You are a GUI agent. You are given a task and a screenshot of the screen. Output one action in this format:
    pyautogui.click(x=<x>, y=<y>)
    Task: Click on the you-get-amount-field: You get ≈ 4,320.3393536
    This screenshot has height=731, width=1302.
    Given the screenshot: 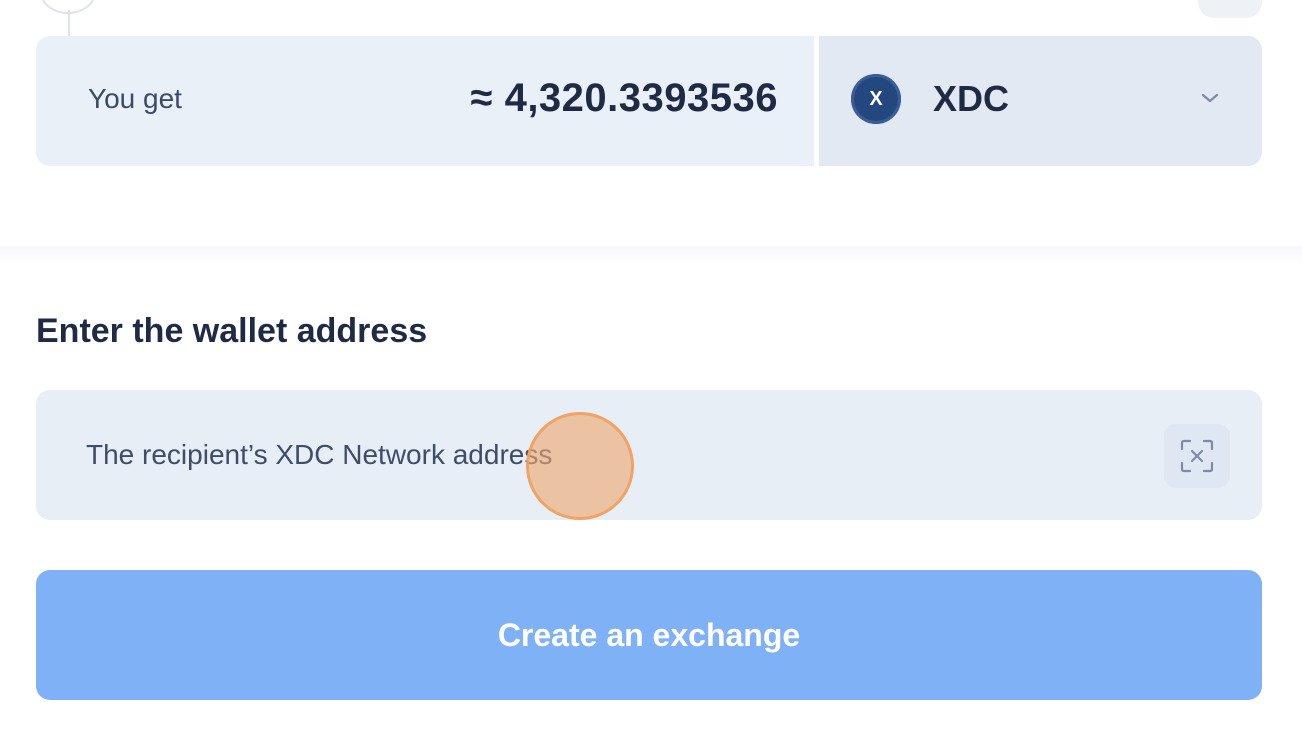 What is the action you would take?
    pyautogui.click(x=425, y=101)
    